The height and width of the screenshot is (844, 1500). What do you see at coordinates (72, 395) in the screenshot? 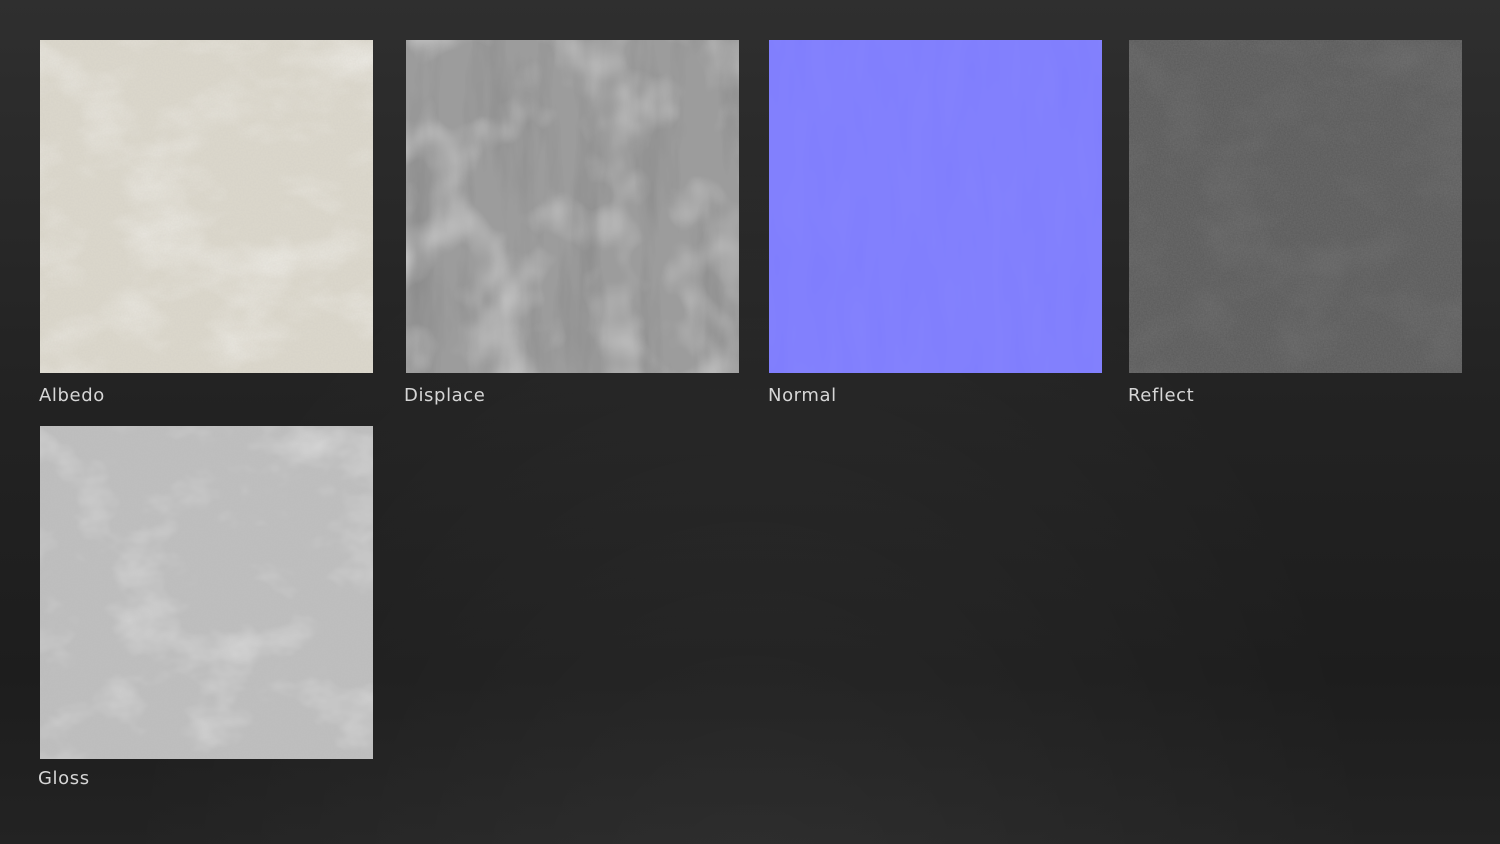
I see `albedo-label: Albedo` at bounding box center [72, 395].